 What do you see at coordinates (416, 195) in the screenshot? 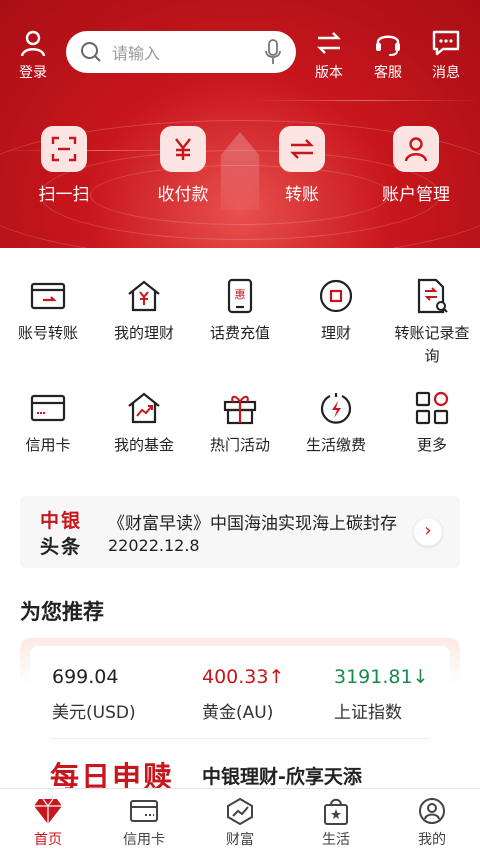
I see `quick-action-label: 账户管理` at bounding box center [416, 195].